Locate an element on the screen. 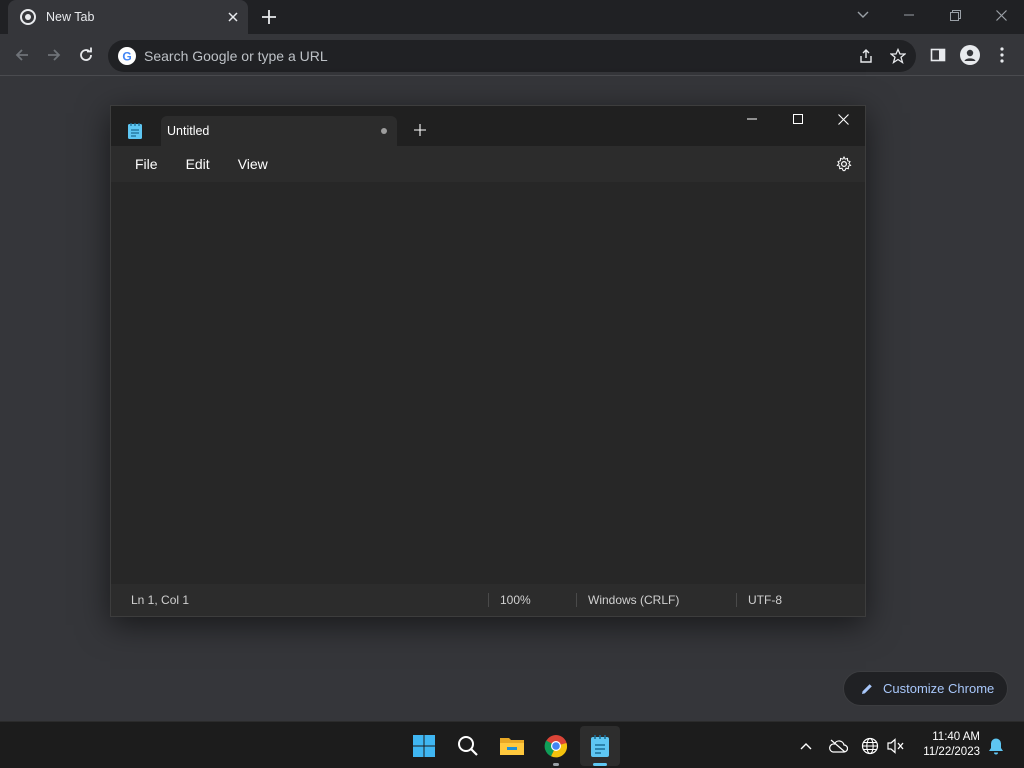  running-indicator is located at coordinates (556, 764).